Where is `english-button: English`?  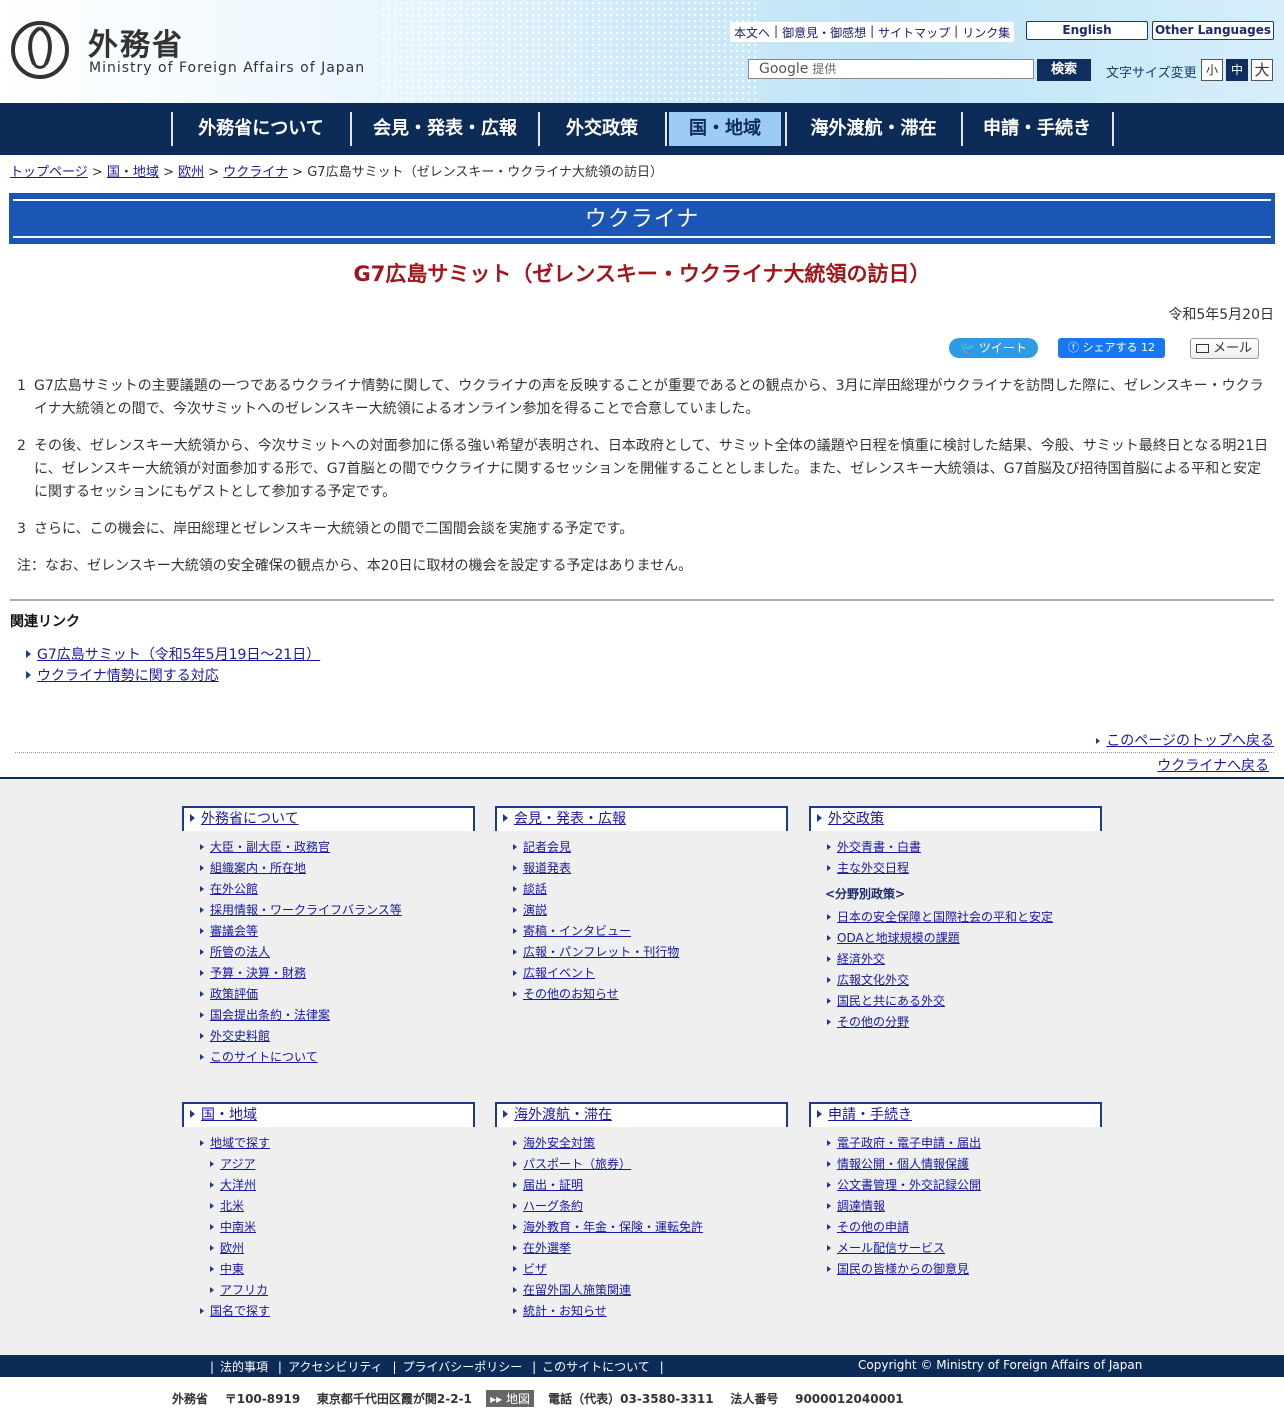 english-button: English is located at coordinates (1087, 30).